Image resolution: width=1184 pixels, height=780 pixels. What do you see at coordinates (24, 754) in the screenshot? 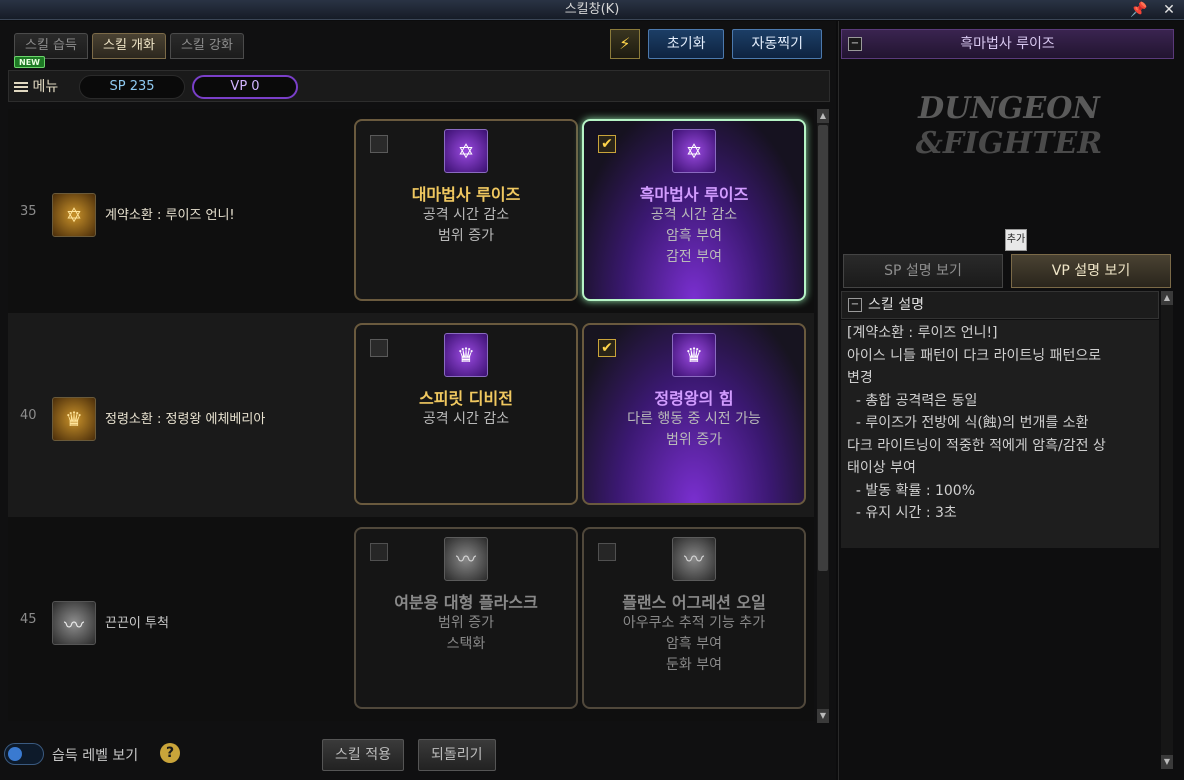
I see `show-level-toggle` at bounding box center [24, 754].